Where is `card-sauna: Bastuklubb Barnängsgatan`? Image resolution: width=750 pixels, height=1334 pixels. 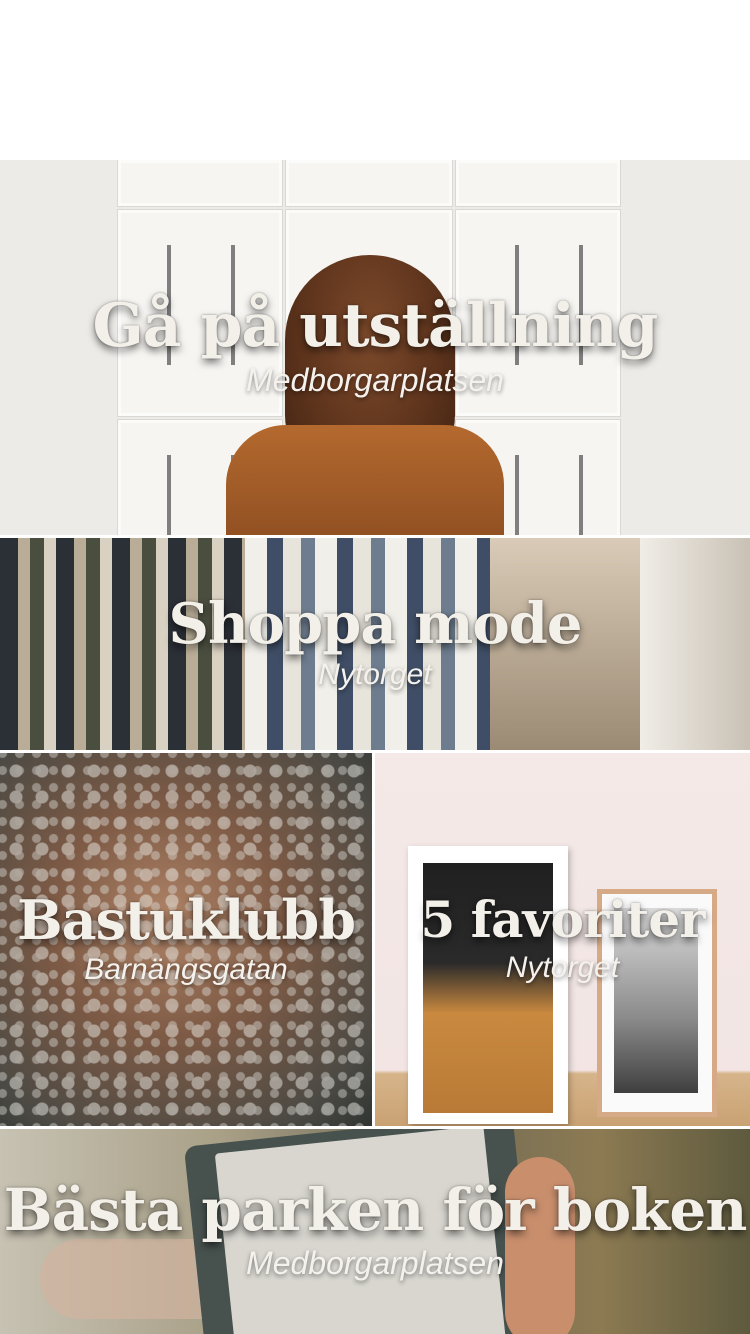 card-sauna: Bastuklubb Barnängsgatan is located at coordinates (186, 939).